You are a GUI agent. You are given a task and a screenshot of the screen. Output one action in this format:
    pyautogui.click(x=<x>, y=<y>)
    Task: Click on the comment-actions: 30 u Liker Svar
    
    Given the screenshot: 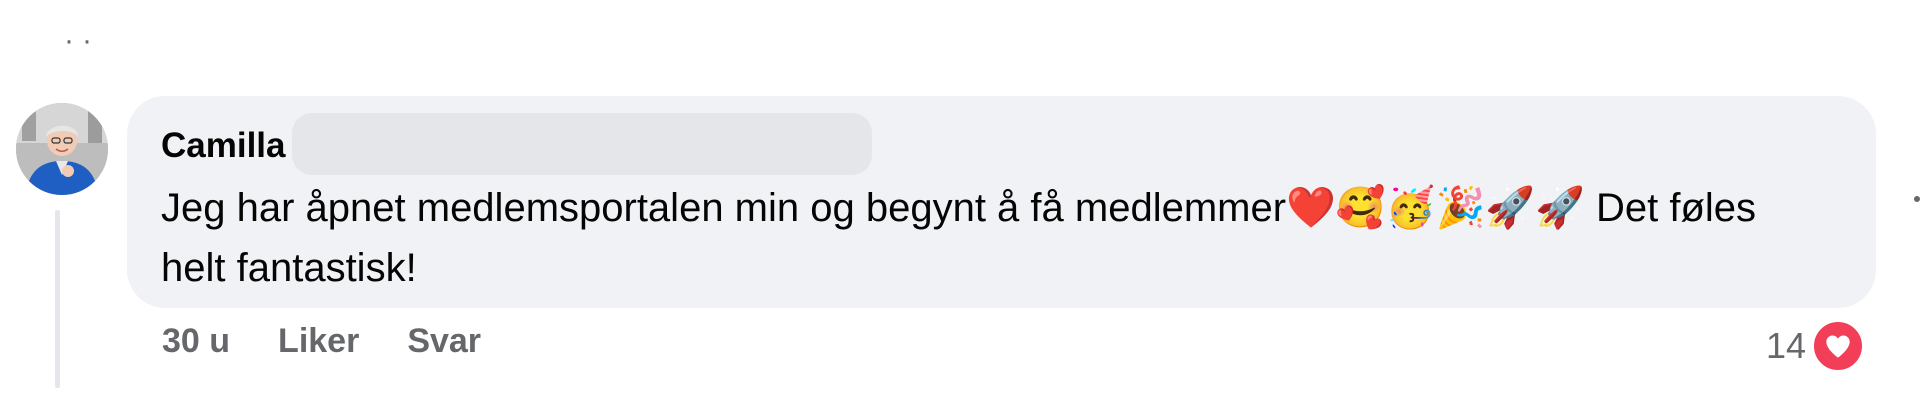 What is the action you would take?
    pyautogui.click(x=321, y=341)
    